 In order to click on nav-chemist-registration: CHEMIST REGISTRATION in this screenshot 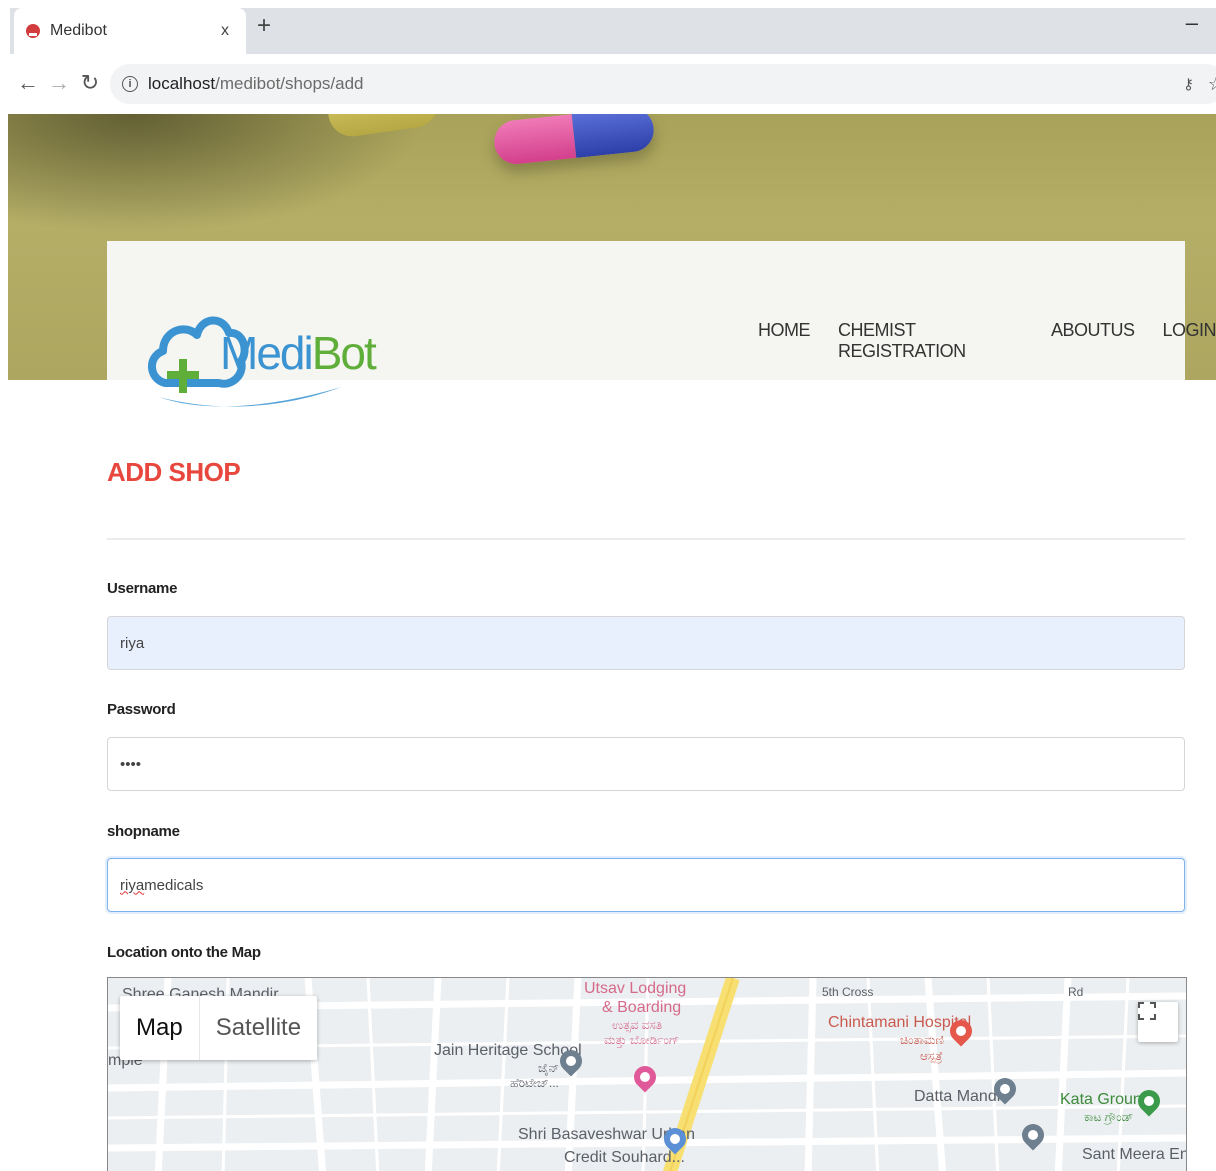, I will do `click(930, 341)`.